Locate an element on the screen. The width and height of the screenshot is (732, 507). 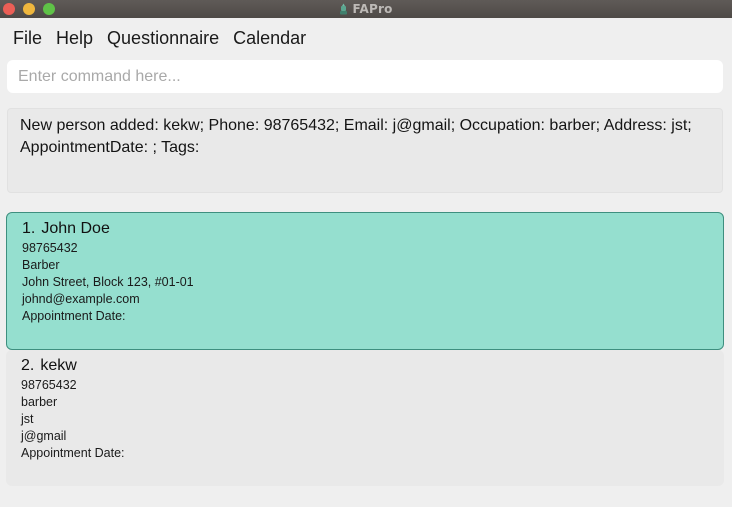
person-address: jst is located at coordinates (27, 419).